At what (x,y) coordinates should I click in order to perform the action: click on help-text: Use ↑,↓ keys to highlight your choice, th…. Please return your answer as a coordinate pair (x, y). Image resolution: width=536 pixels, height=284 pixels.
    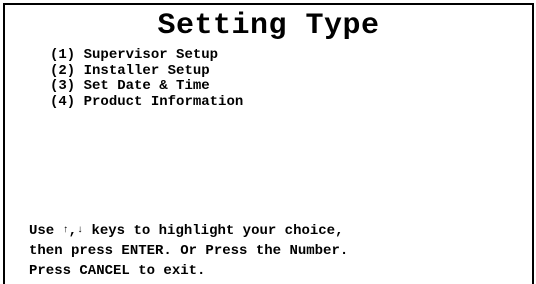
    Looking at the image, I should click on (188, 251).